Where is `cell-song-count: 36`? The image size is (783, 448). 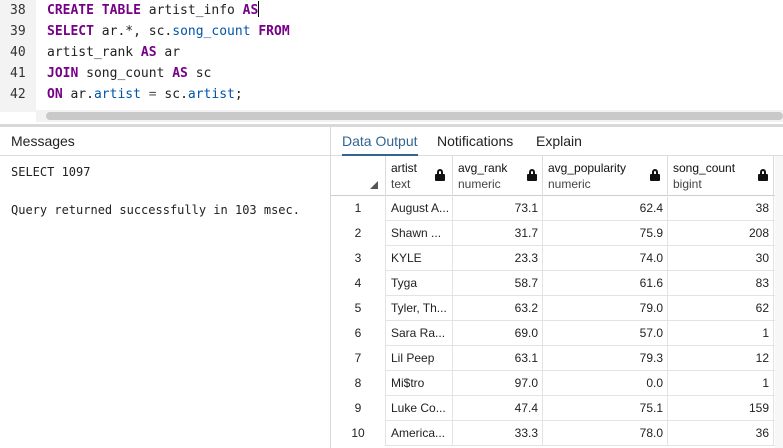
cell-song-count: 36 is located at coordinates (721, 433).